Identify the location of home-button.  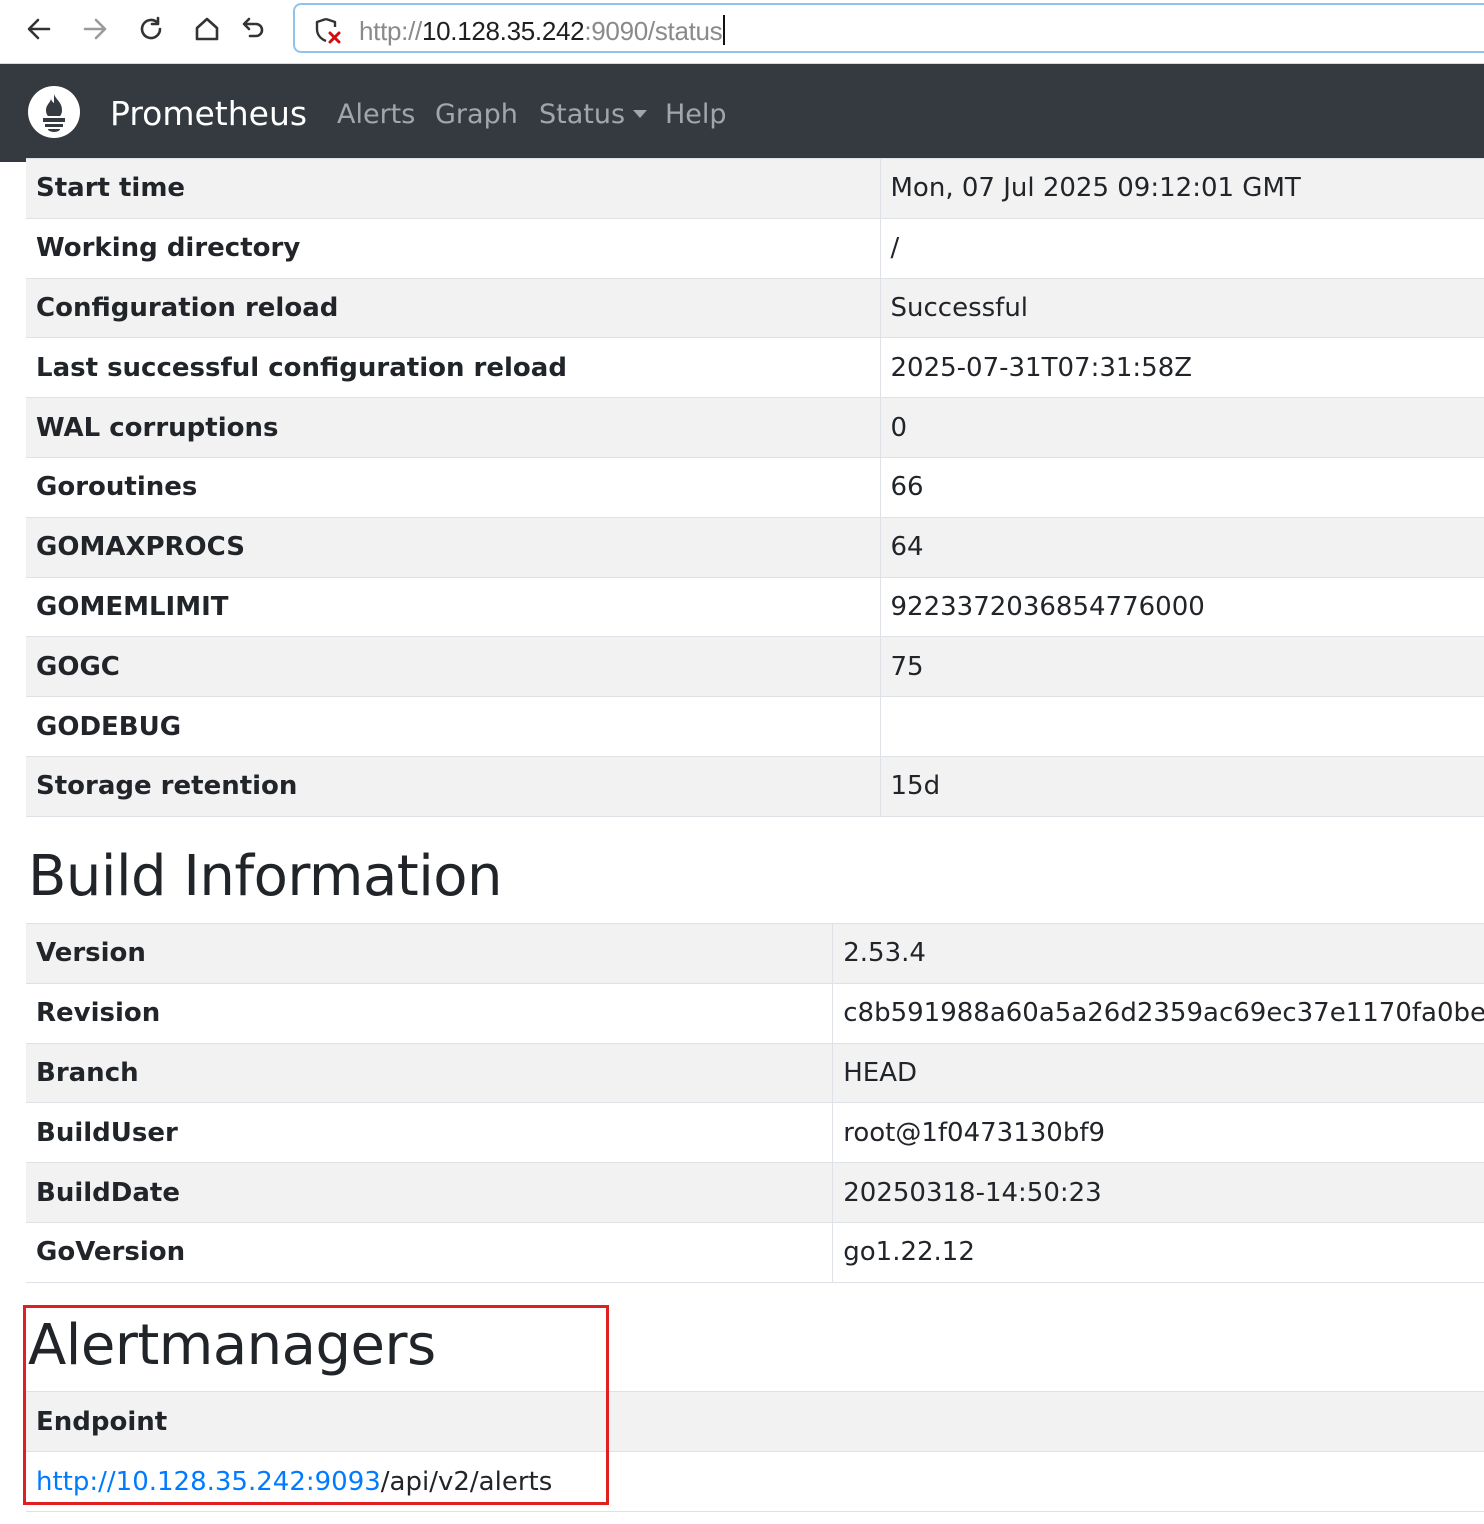
(207, 29).